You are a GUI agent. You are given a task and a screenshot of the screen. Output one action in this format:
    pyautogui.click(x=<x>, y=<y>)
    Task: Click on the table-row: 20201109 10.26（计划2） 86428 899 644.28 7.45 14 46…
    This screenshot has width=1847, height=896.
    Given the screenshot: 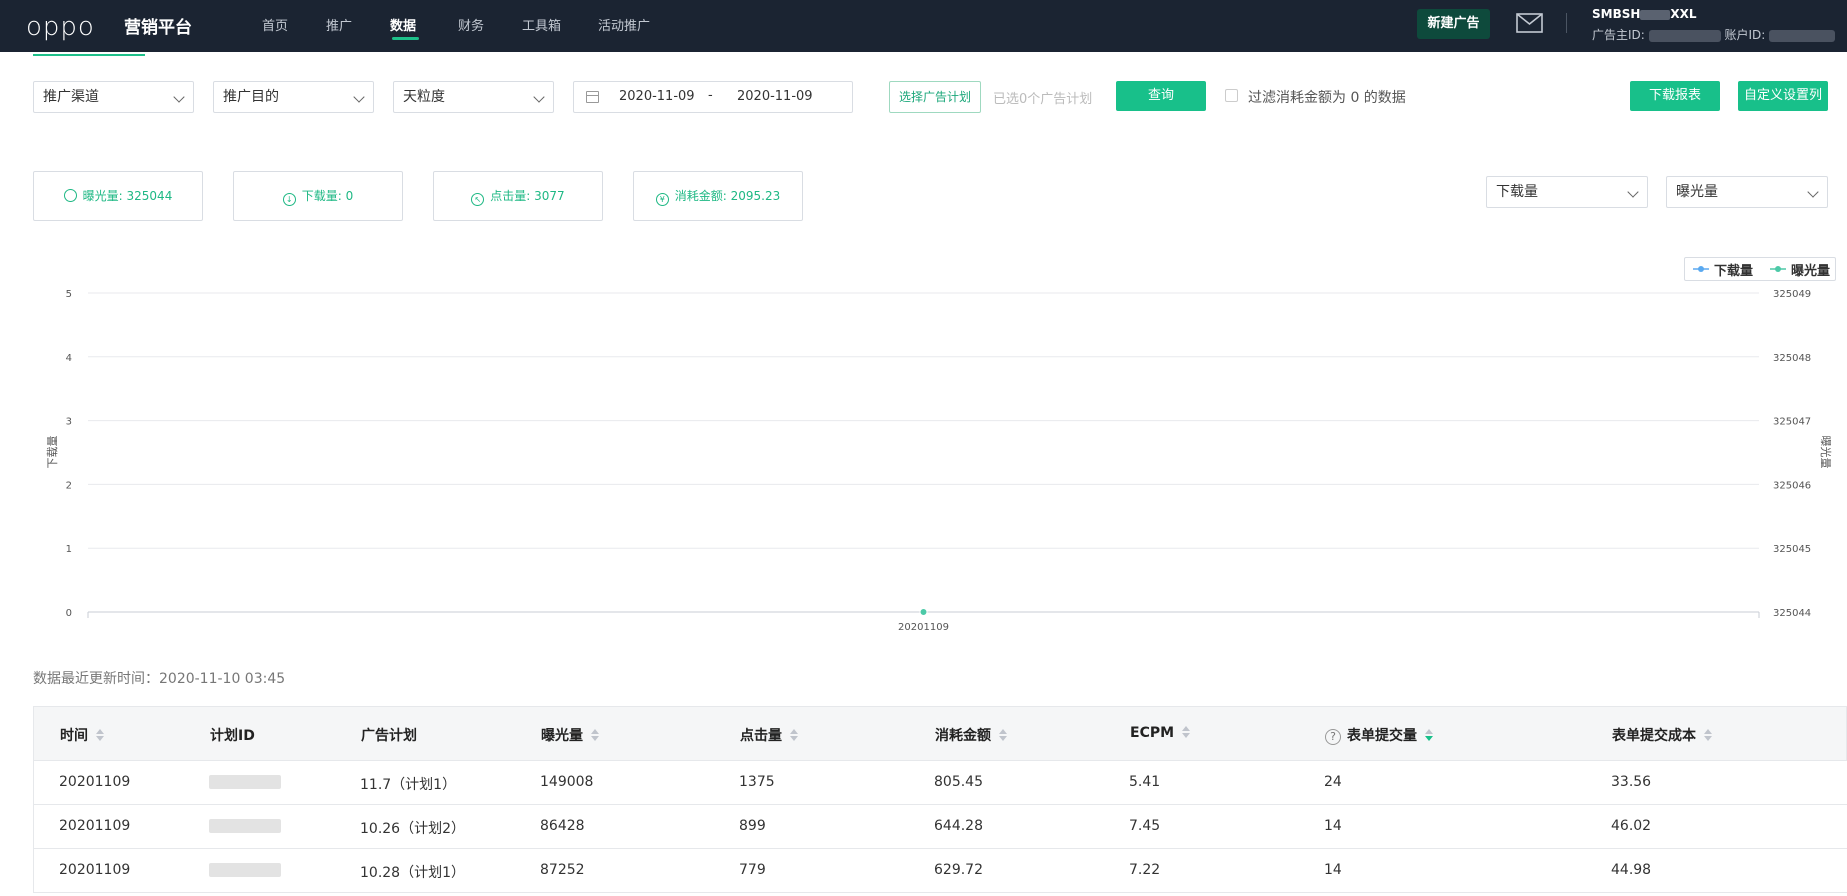 What is the action you would take?
    pyautogui.click(x=940, y=827)
    